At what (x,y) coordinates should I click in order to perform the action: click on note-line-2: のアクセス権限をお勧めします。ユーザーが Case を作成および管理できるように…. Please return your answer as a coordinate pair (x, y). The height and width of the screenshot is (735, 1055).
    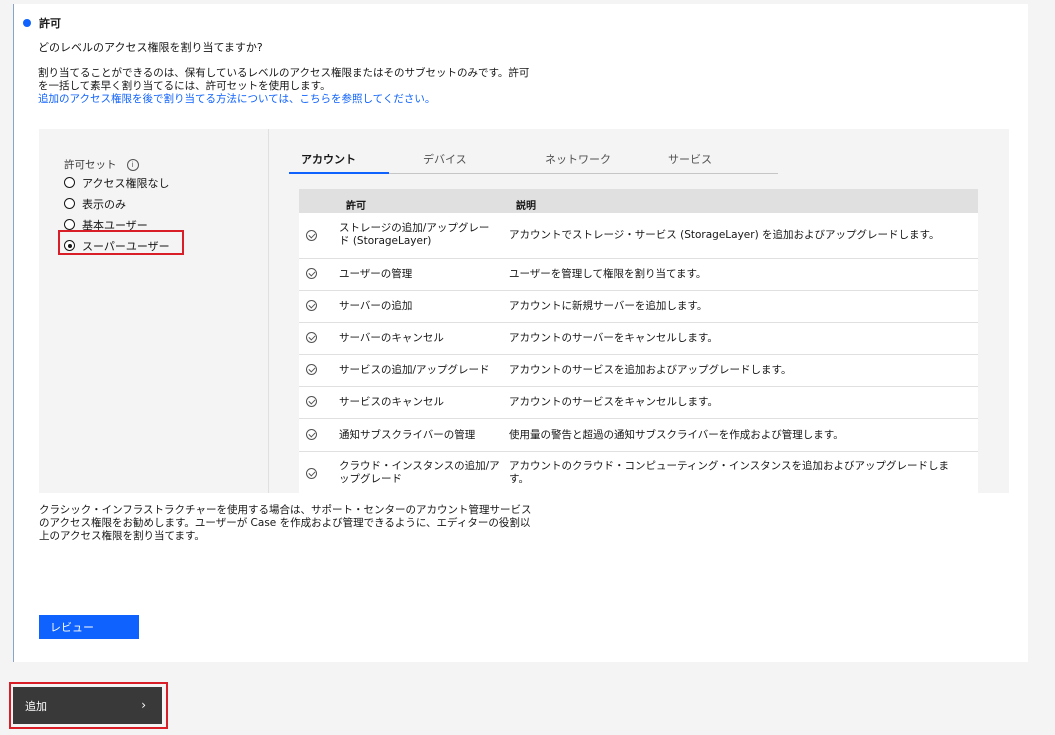
    Looking at the image, I should click on (285, 523).